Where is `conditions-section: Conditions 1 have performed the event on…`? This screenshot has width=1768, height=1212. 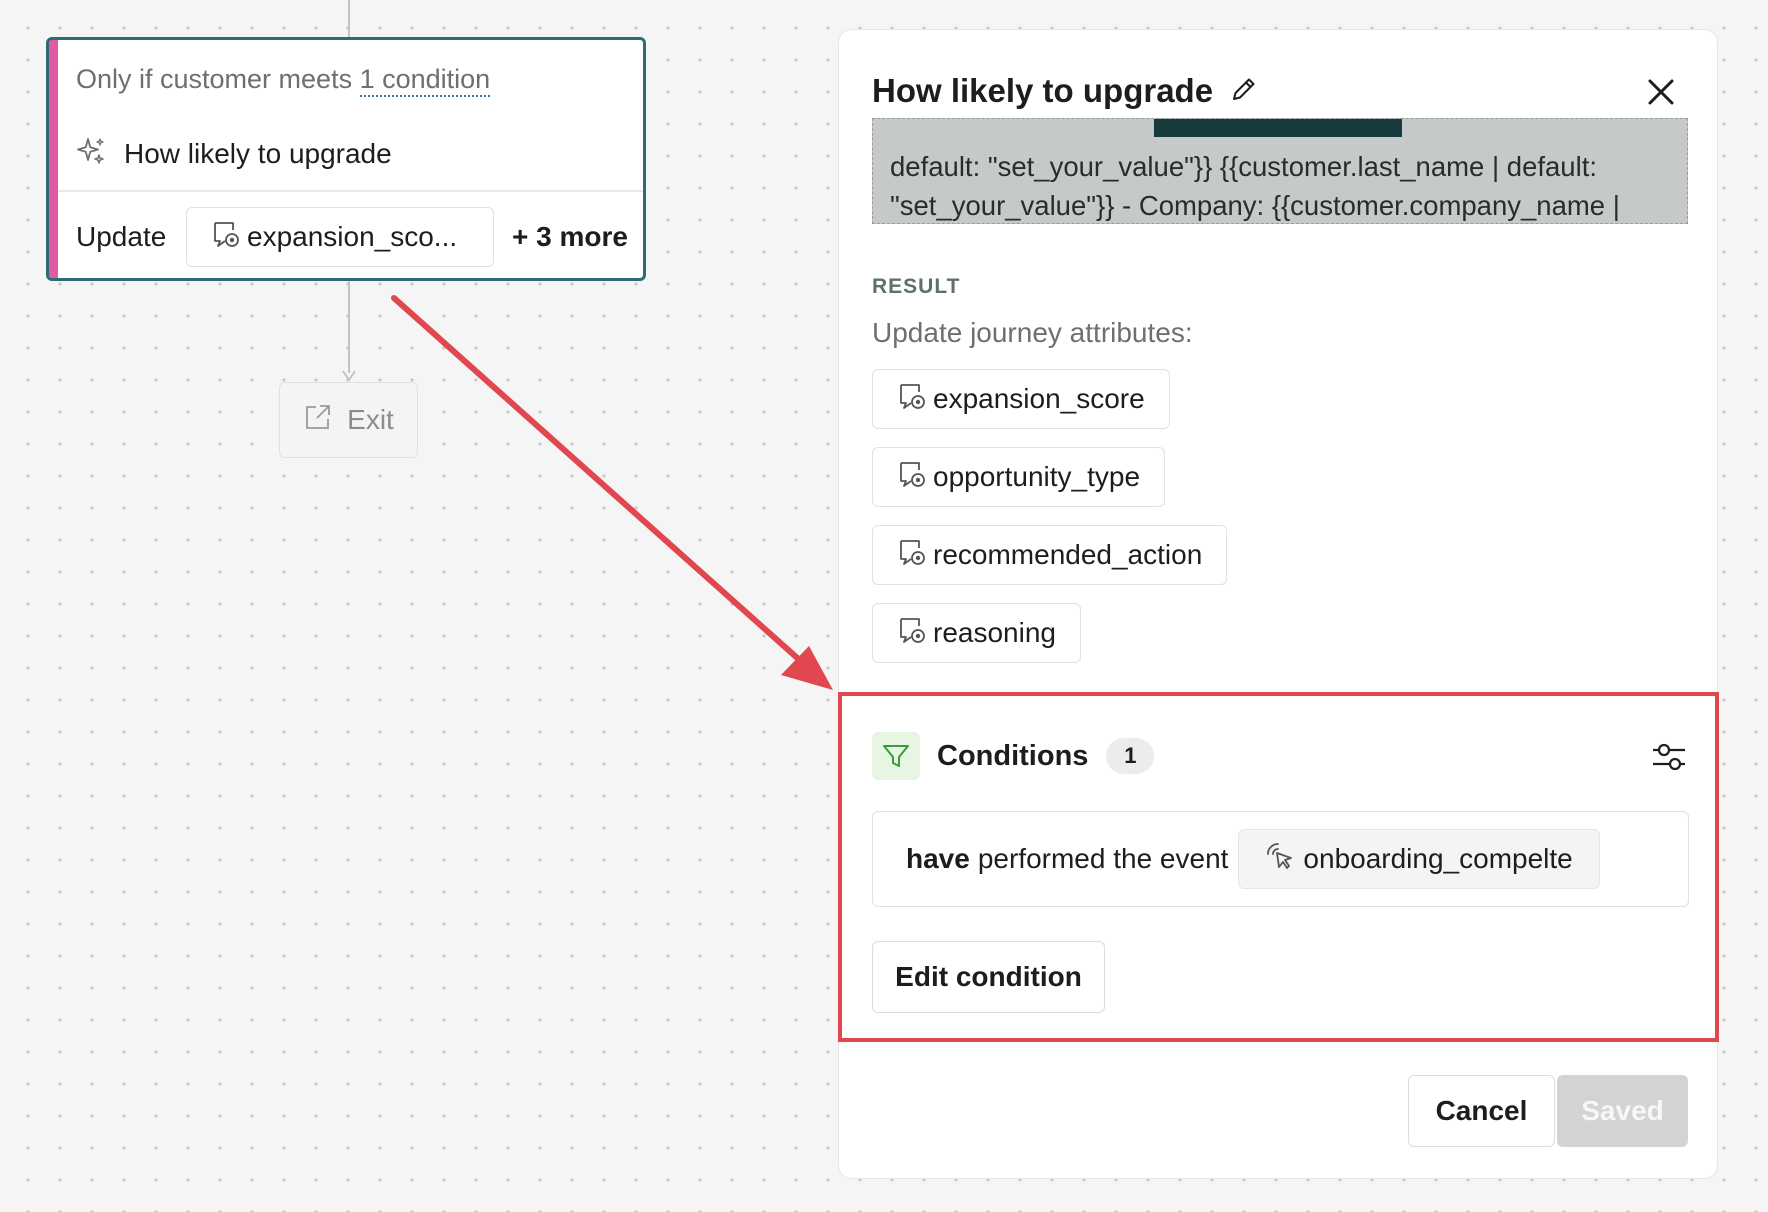
conditions-section: Conditions 1 have performed the event on… is located at coordinates (1278, 867).